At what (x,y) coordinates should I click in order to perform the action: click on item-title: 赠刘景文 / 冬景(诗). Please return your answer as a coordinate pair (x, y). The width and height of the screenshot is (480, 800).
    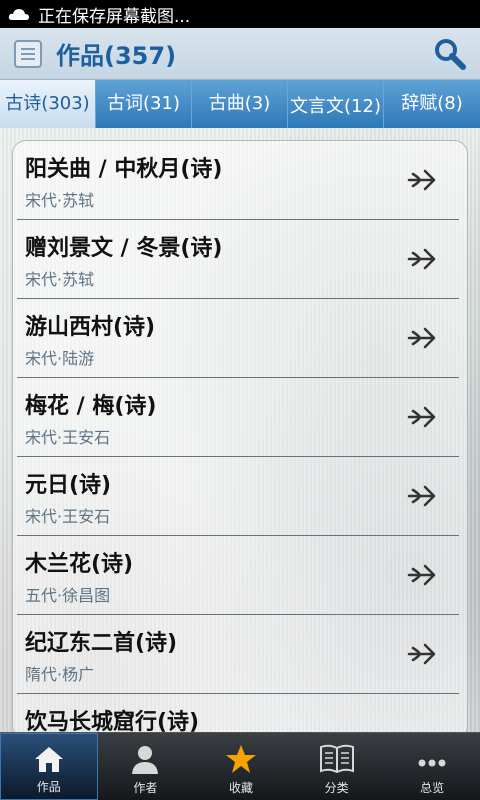
    Looking at the image, I should click on (124, 248).